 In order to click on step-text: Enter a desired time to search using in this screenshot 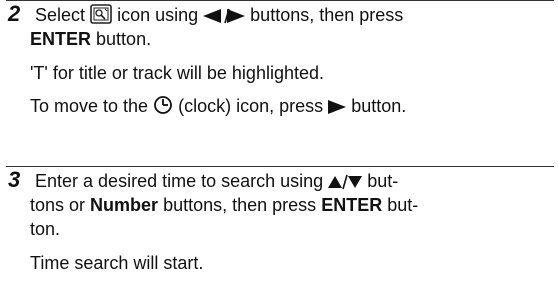, I will do `click(179, 181)`.